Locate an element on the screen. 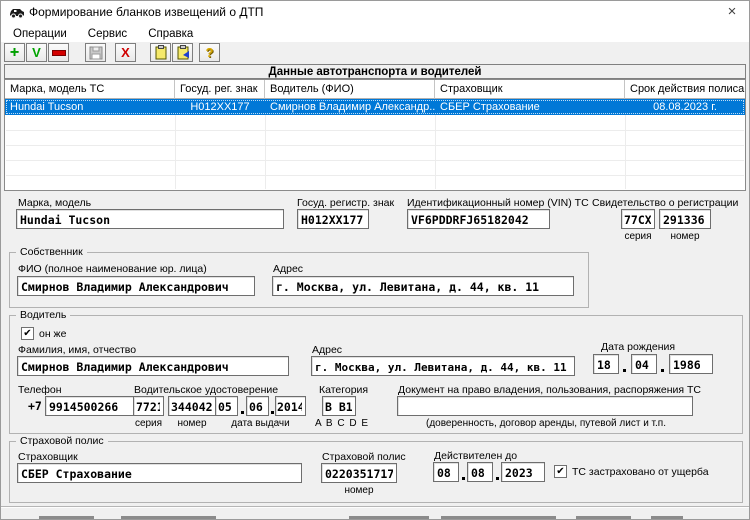 This screenshot has width=750, height=520. phone-label: Телефон is located at coordinates (40, 390).